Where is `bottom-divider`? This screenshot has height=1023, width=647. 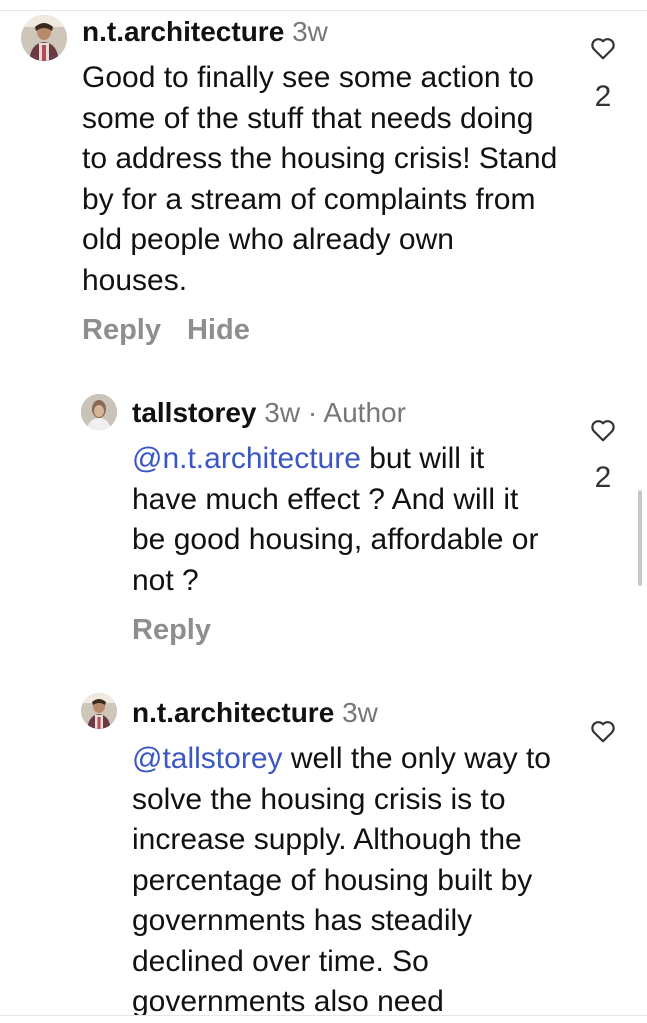 bottom-divider is located at coordinates (323, 1015).